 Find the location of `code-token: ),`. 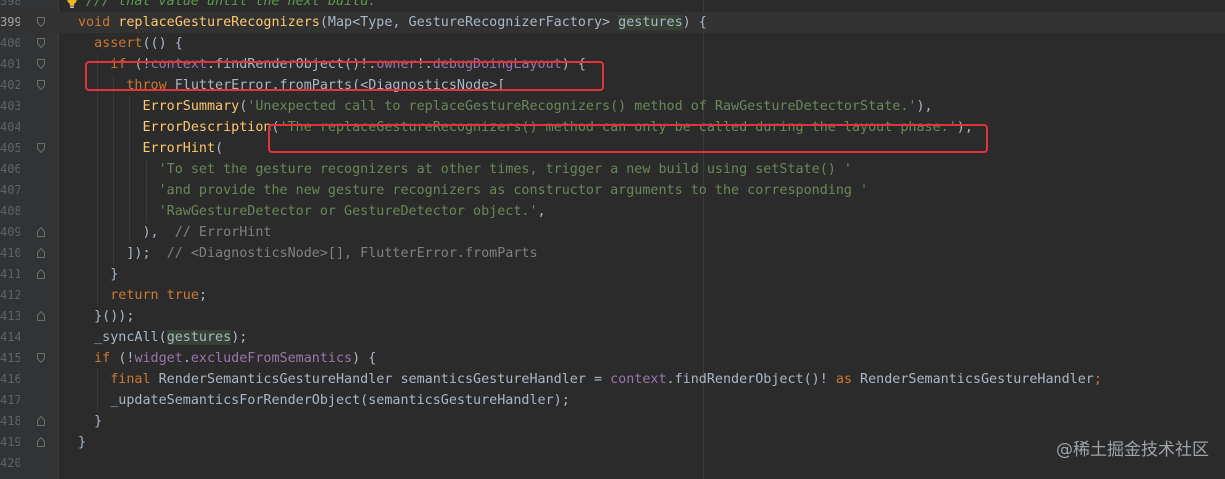

code-token: ), is located at coordinates (126, 232).